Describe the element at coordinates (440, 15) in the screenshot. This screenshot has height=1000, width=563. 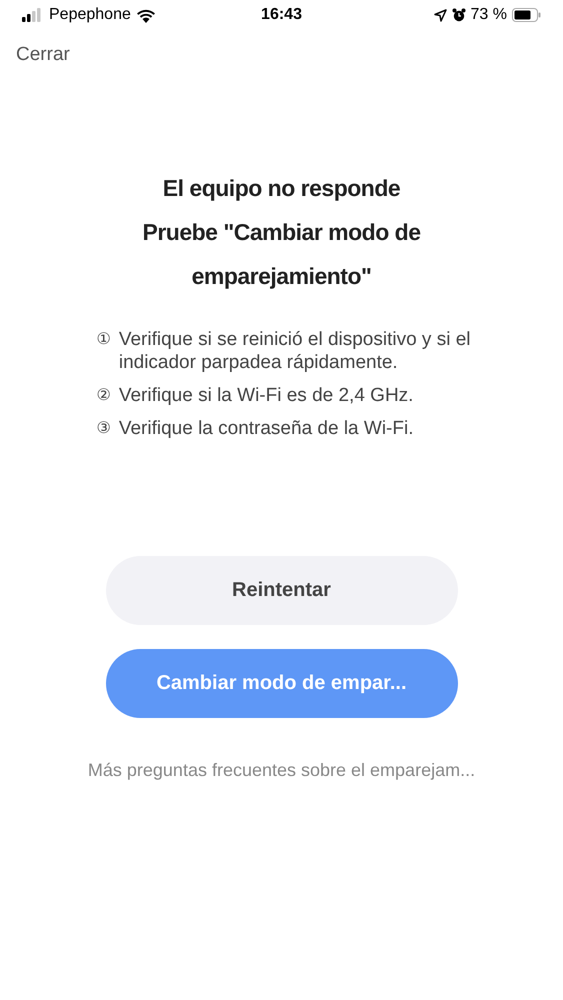
I see `location-arrow-icon` at that location.